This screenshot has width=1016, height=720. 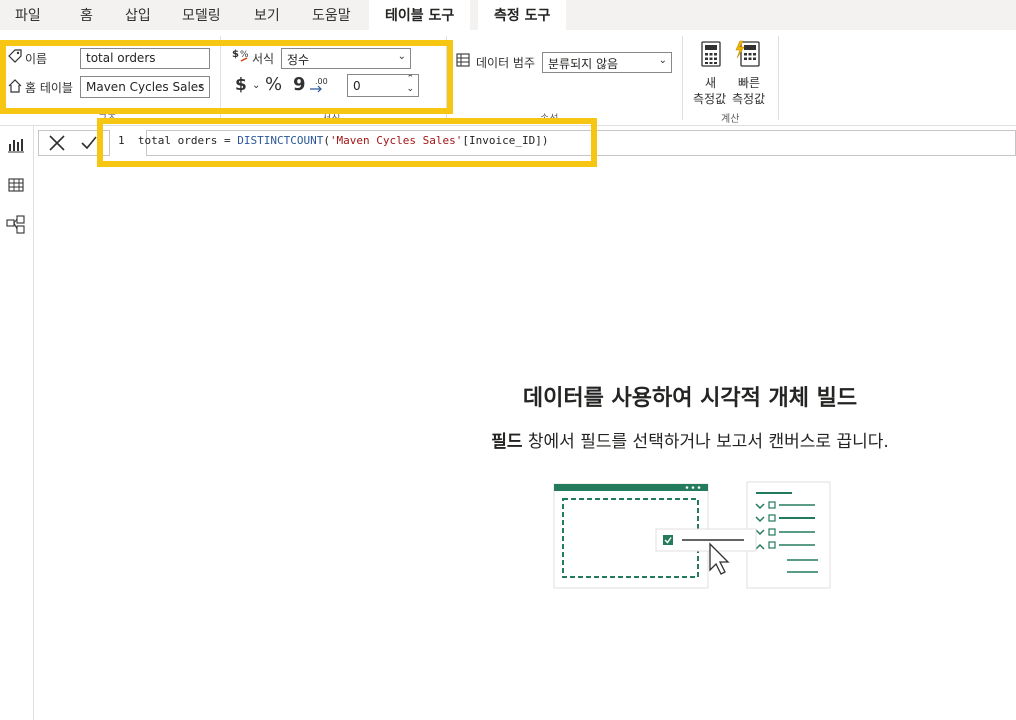 What do you see at coordinates (410, 79) in the screenshot?
I see `chevron-up-icon: ⌃` at bounding box center [410, 79].